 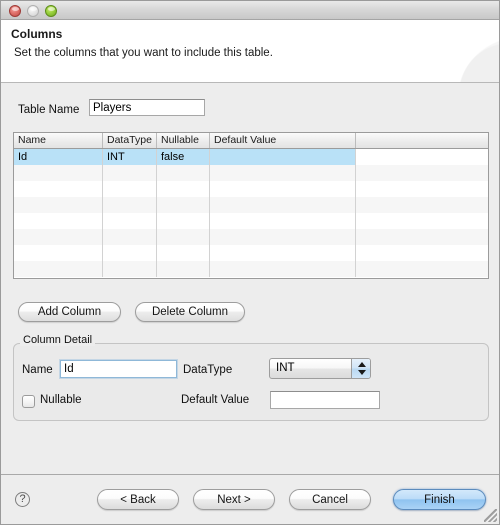 I want to click on table-cell-datatype: INT, so click(x=130, y=157).